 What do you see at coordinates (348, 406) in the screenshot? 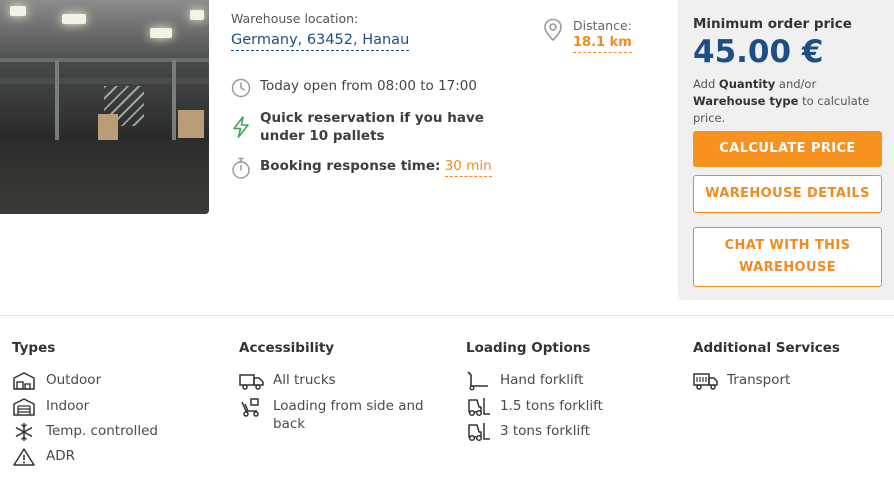
I see `access-label: Loading from side and` at bounding box center [348, 406].